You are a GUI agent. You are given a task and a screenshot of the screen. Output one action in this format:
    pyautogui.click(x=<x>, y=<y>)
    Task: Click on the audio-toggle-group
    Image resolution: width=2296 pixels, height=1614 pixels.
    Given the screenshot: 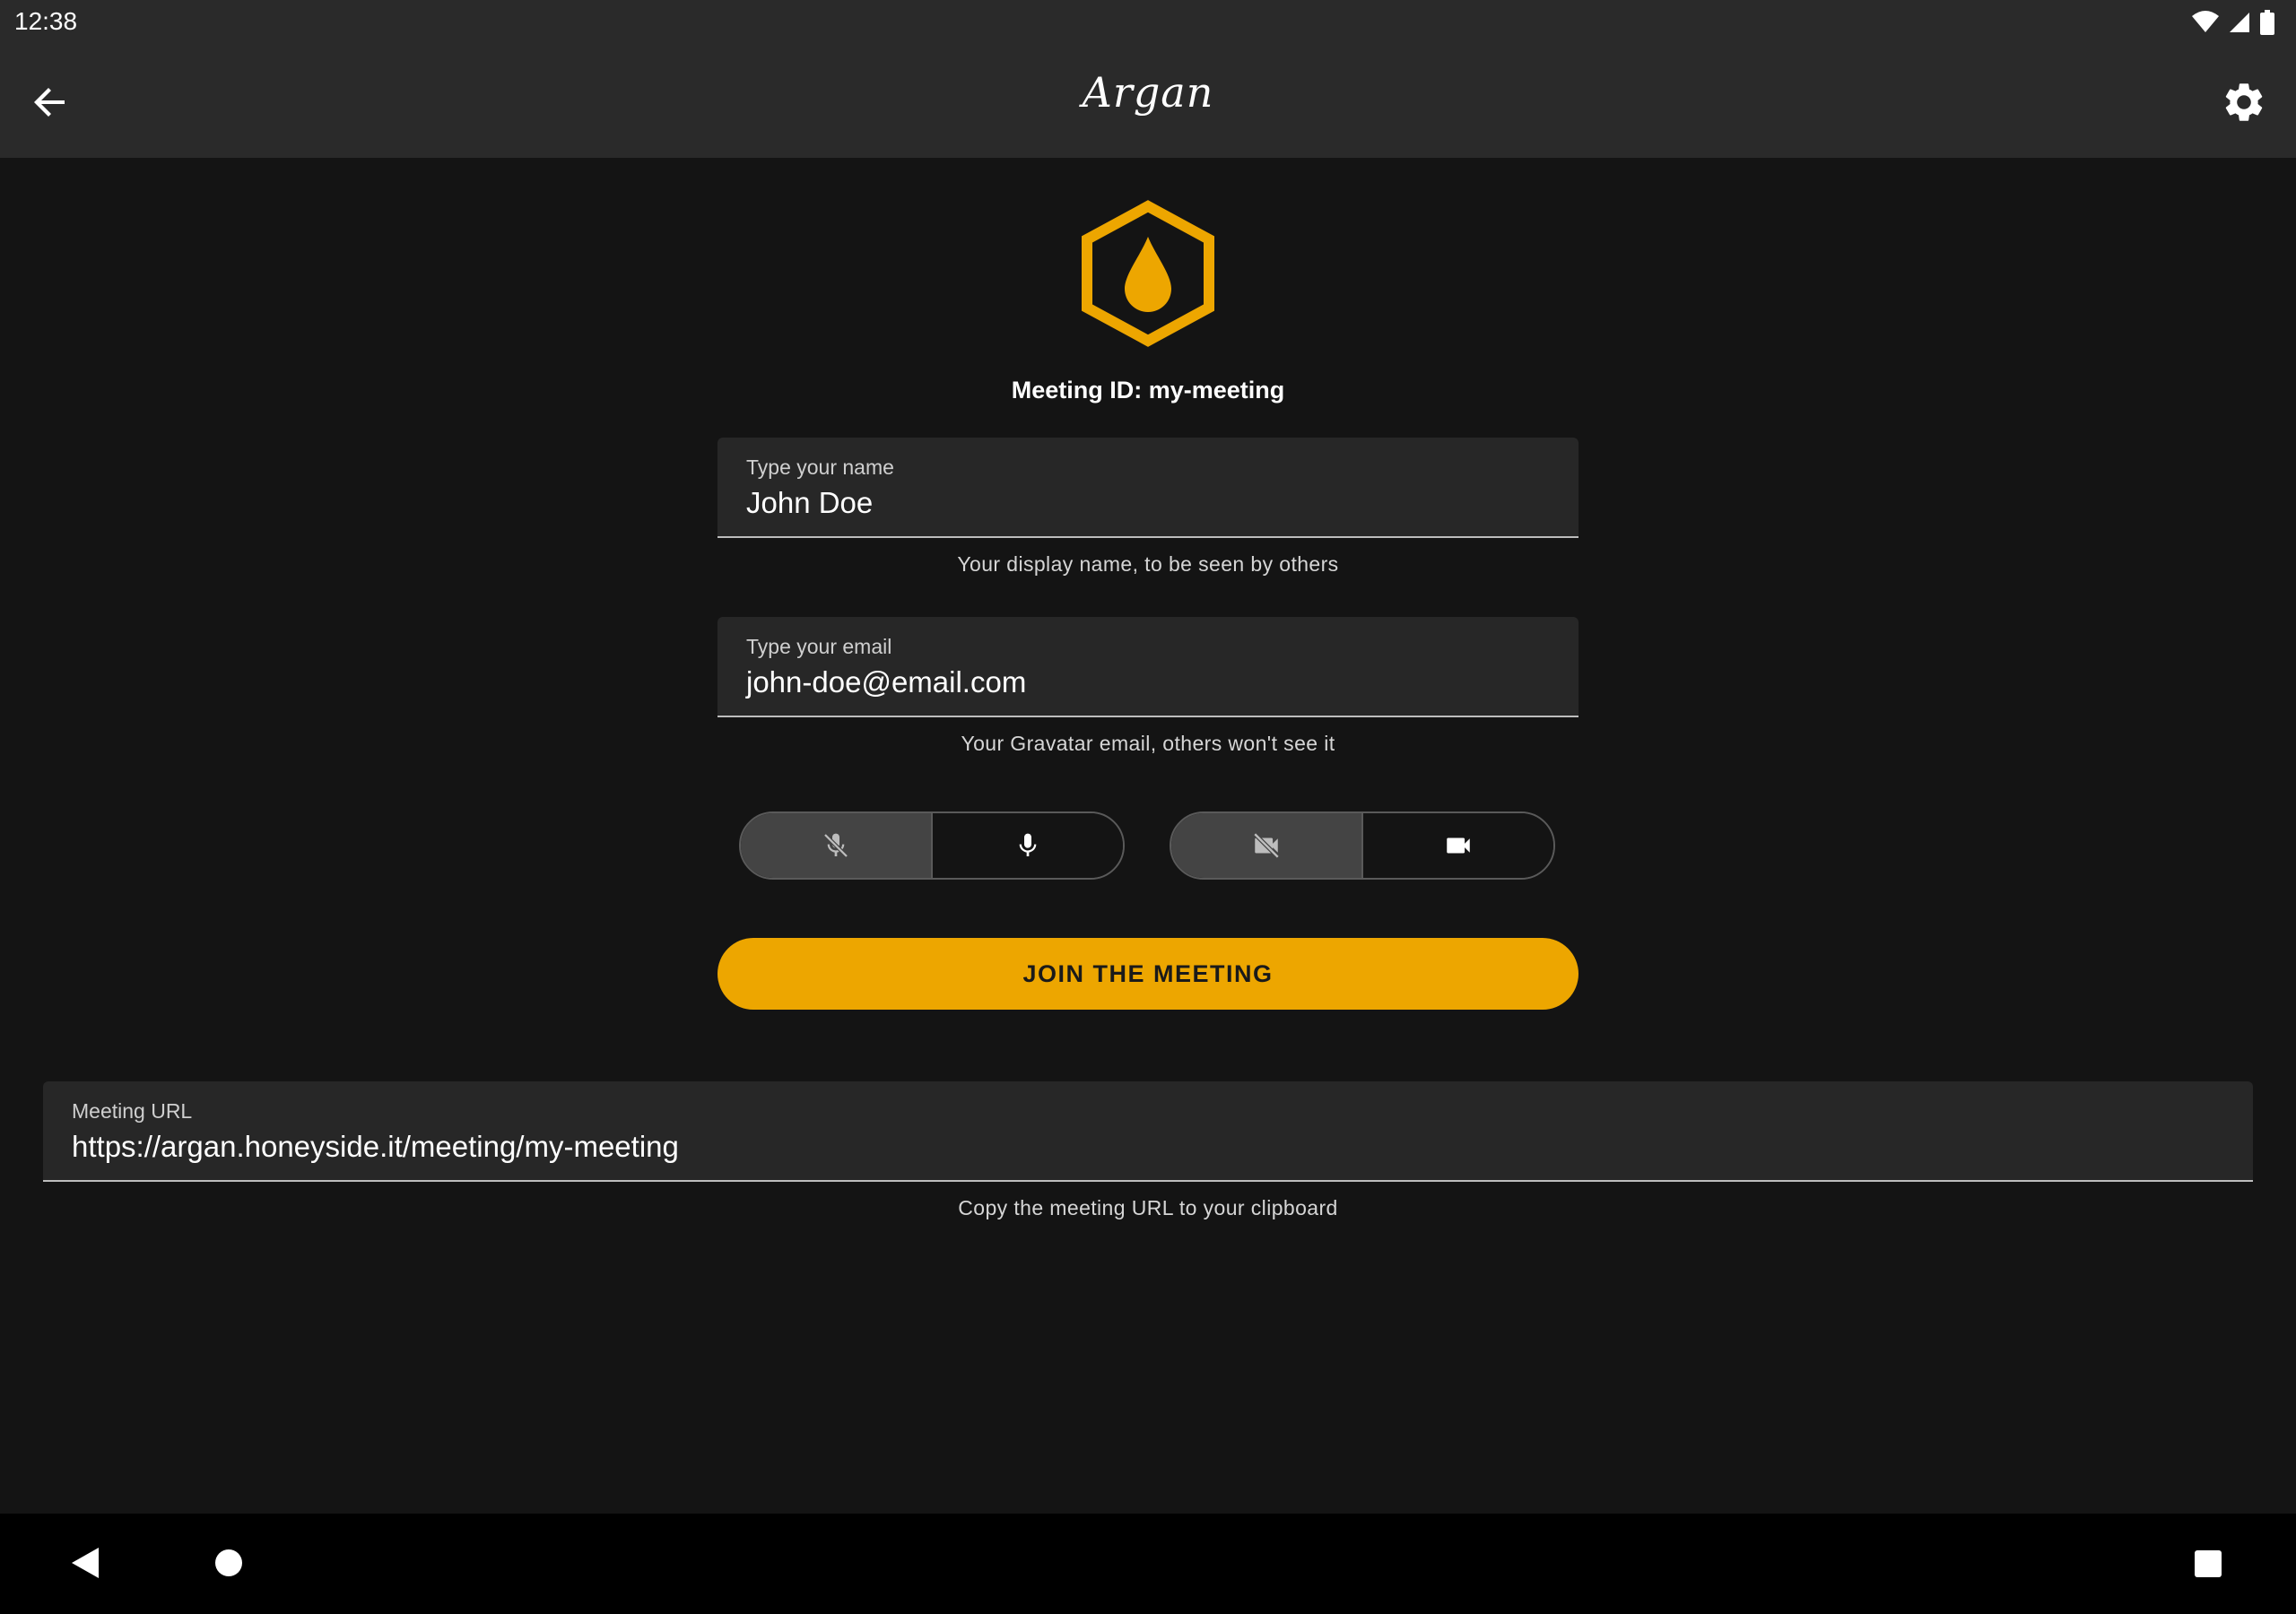 What is the action you would take?
    pyautogui.click(x=932, y=845)
    